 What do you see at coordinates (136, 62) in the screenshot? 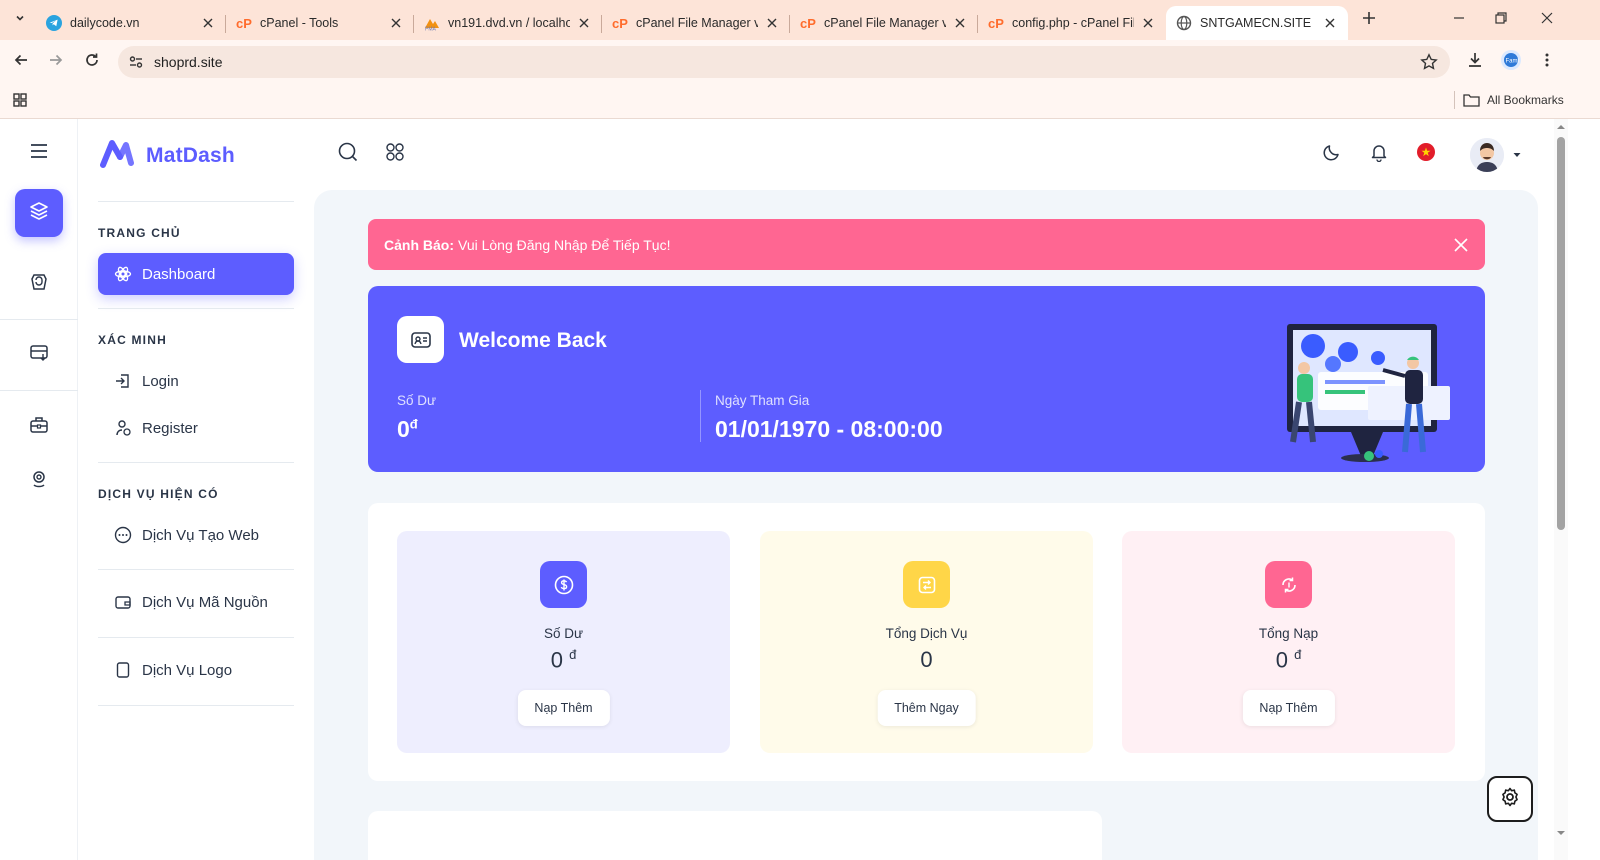
I see `site-settings-icon` at bounding box center [136, 62].